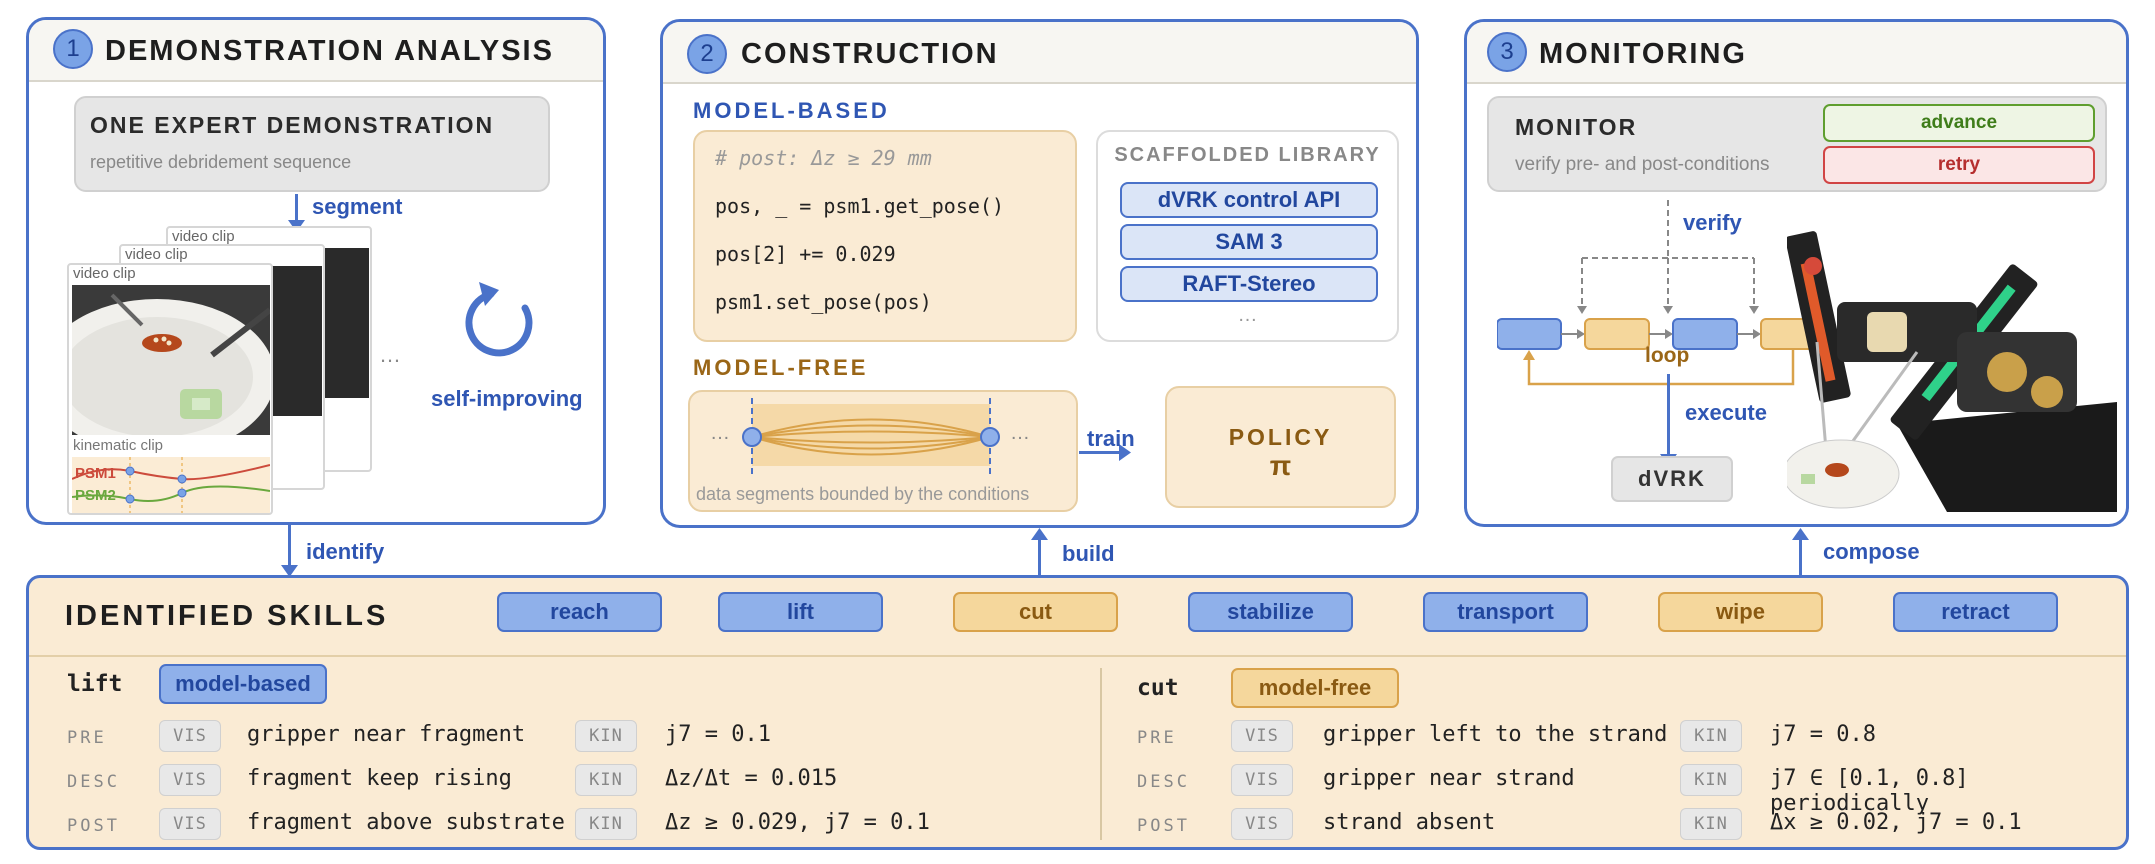 Image resolution: width=2155 pixels, height=864 pixels. What do you see at coordinates (1449, 778) in the screenshot?
I see `vis-condition: gripper near strand` at bounding box center [1449, 778].